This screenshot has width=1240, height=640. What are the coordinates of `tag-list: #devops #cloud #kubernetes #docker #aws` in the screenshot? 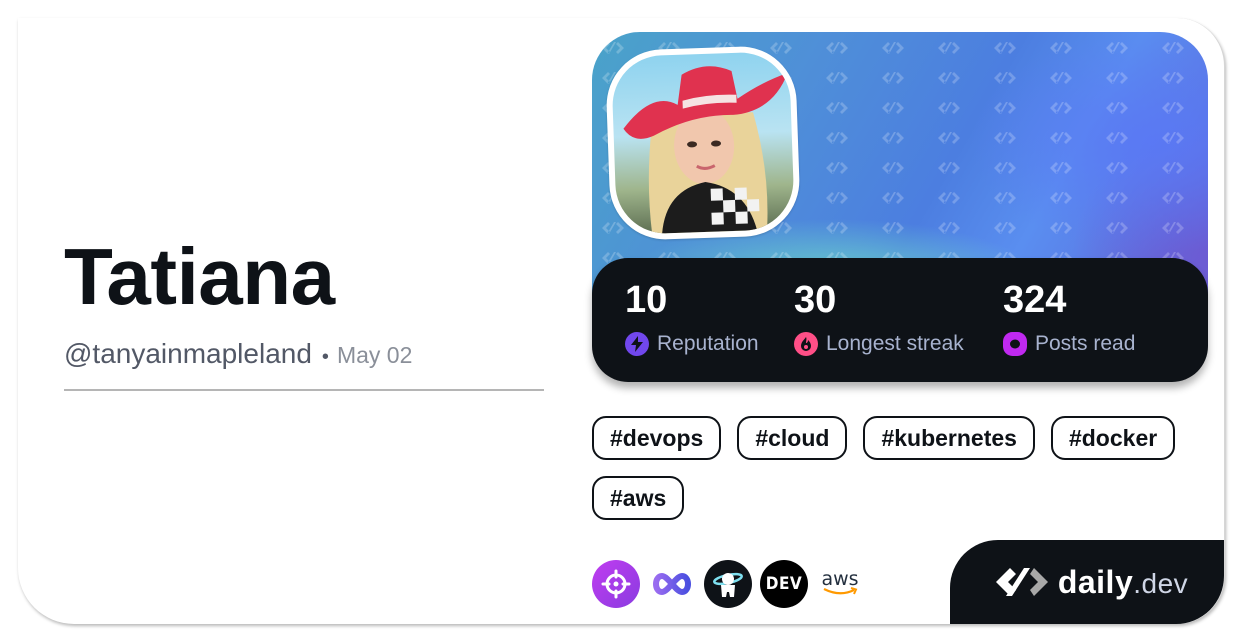 It's located at (902, 468).